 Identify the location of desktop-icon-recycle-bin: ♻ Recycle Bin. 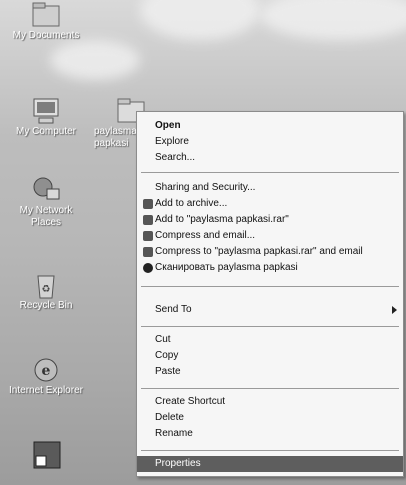
(46, 291).